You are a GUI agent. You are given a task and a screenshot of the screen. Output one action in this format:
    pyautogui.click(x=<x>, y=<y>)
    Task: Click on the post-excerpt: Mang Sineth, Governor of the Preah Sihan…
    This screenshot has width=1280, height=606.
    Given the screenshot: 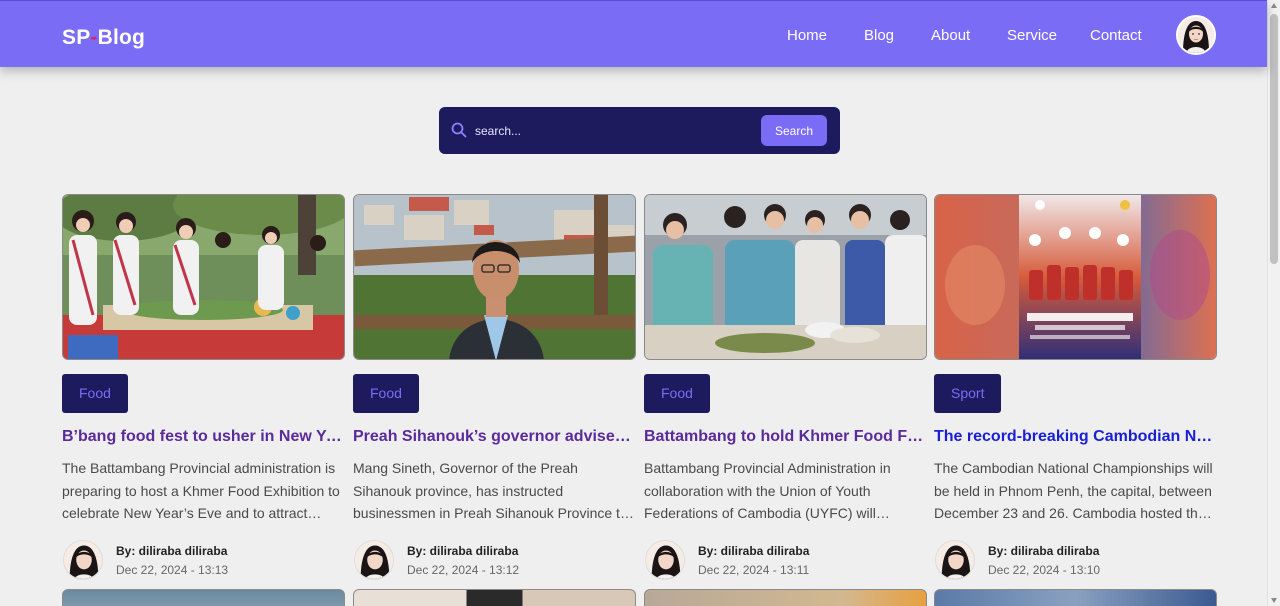 What is the action you would take?
    pyautogui.click(x=490, y=490)
    